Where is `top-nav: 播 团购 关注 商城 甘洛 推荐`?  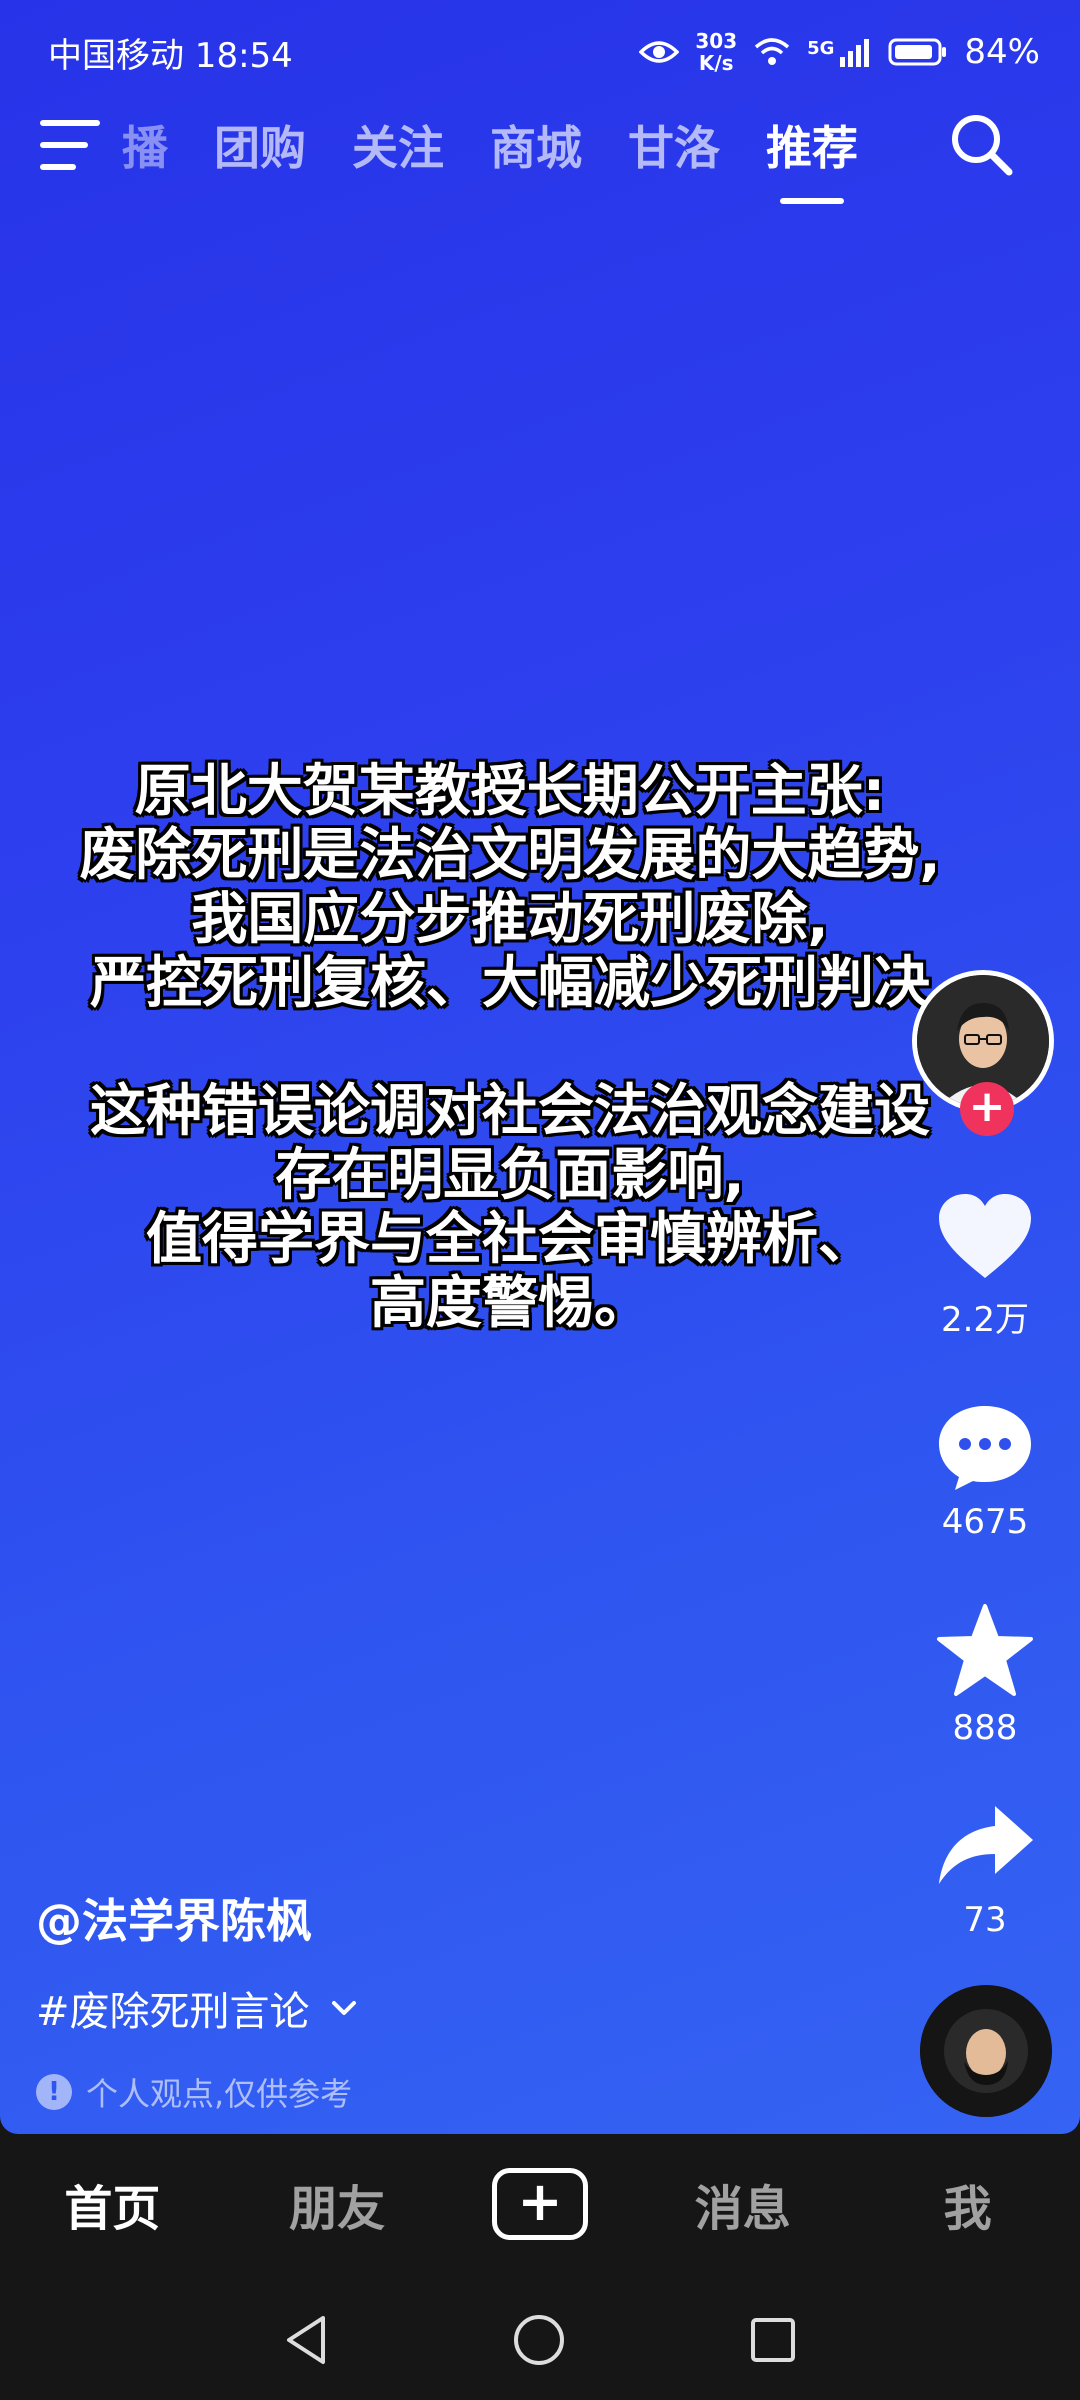 top-nav: 播 团购 关注 商城 甘洛 推荐 is located at coordinates (540, 154).